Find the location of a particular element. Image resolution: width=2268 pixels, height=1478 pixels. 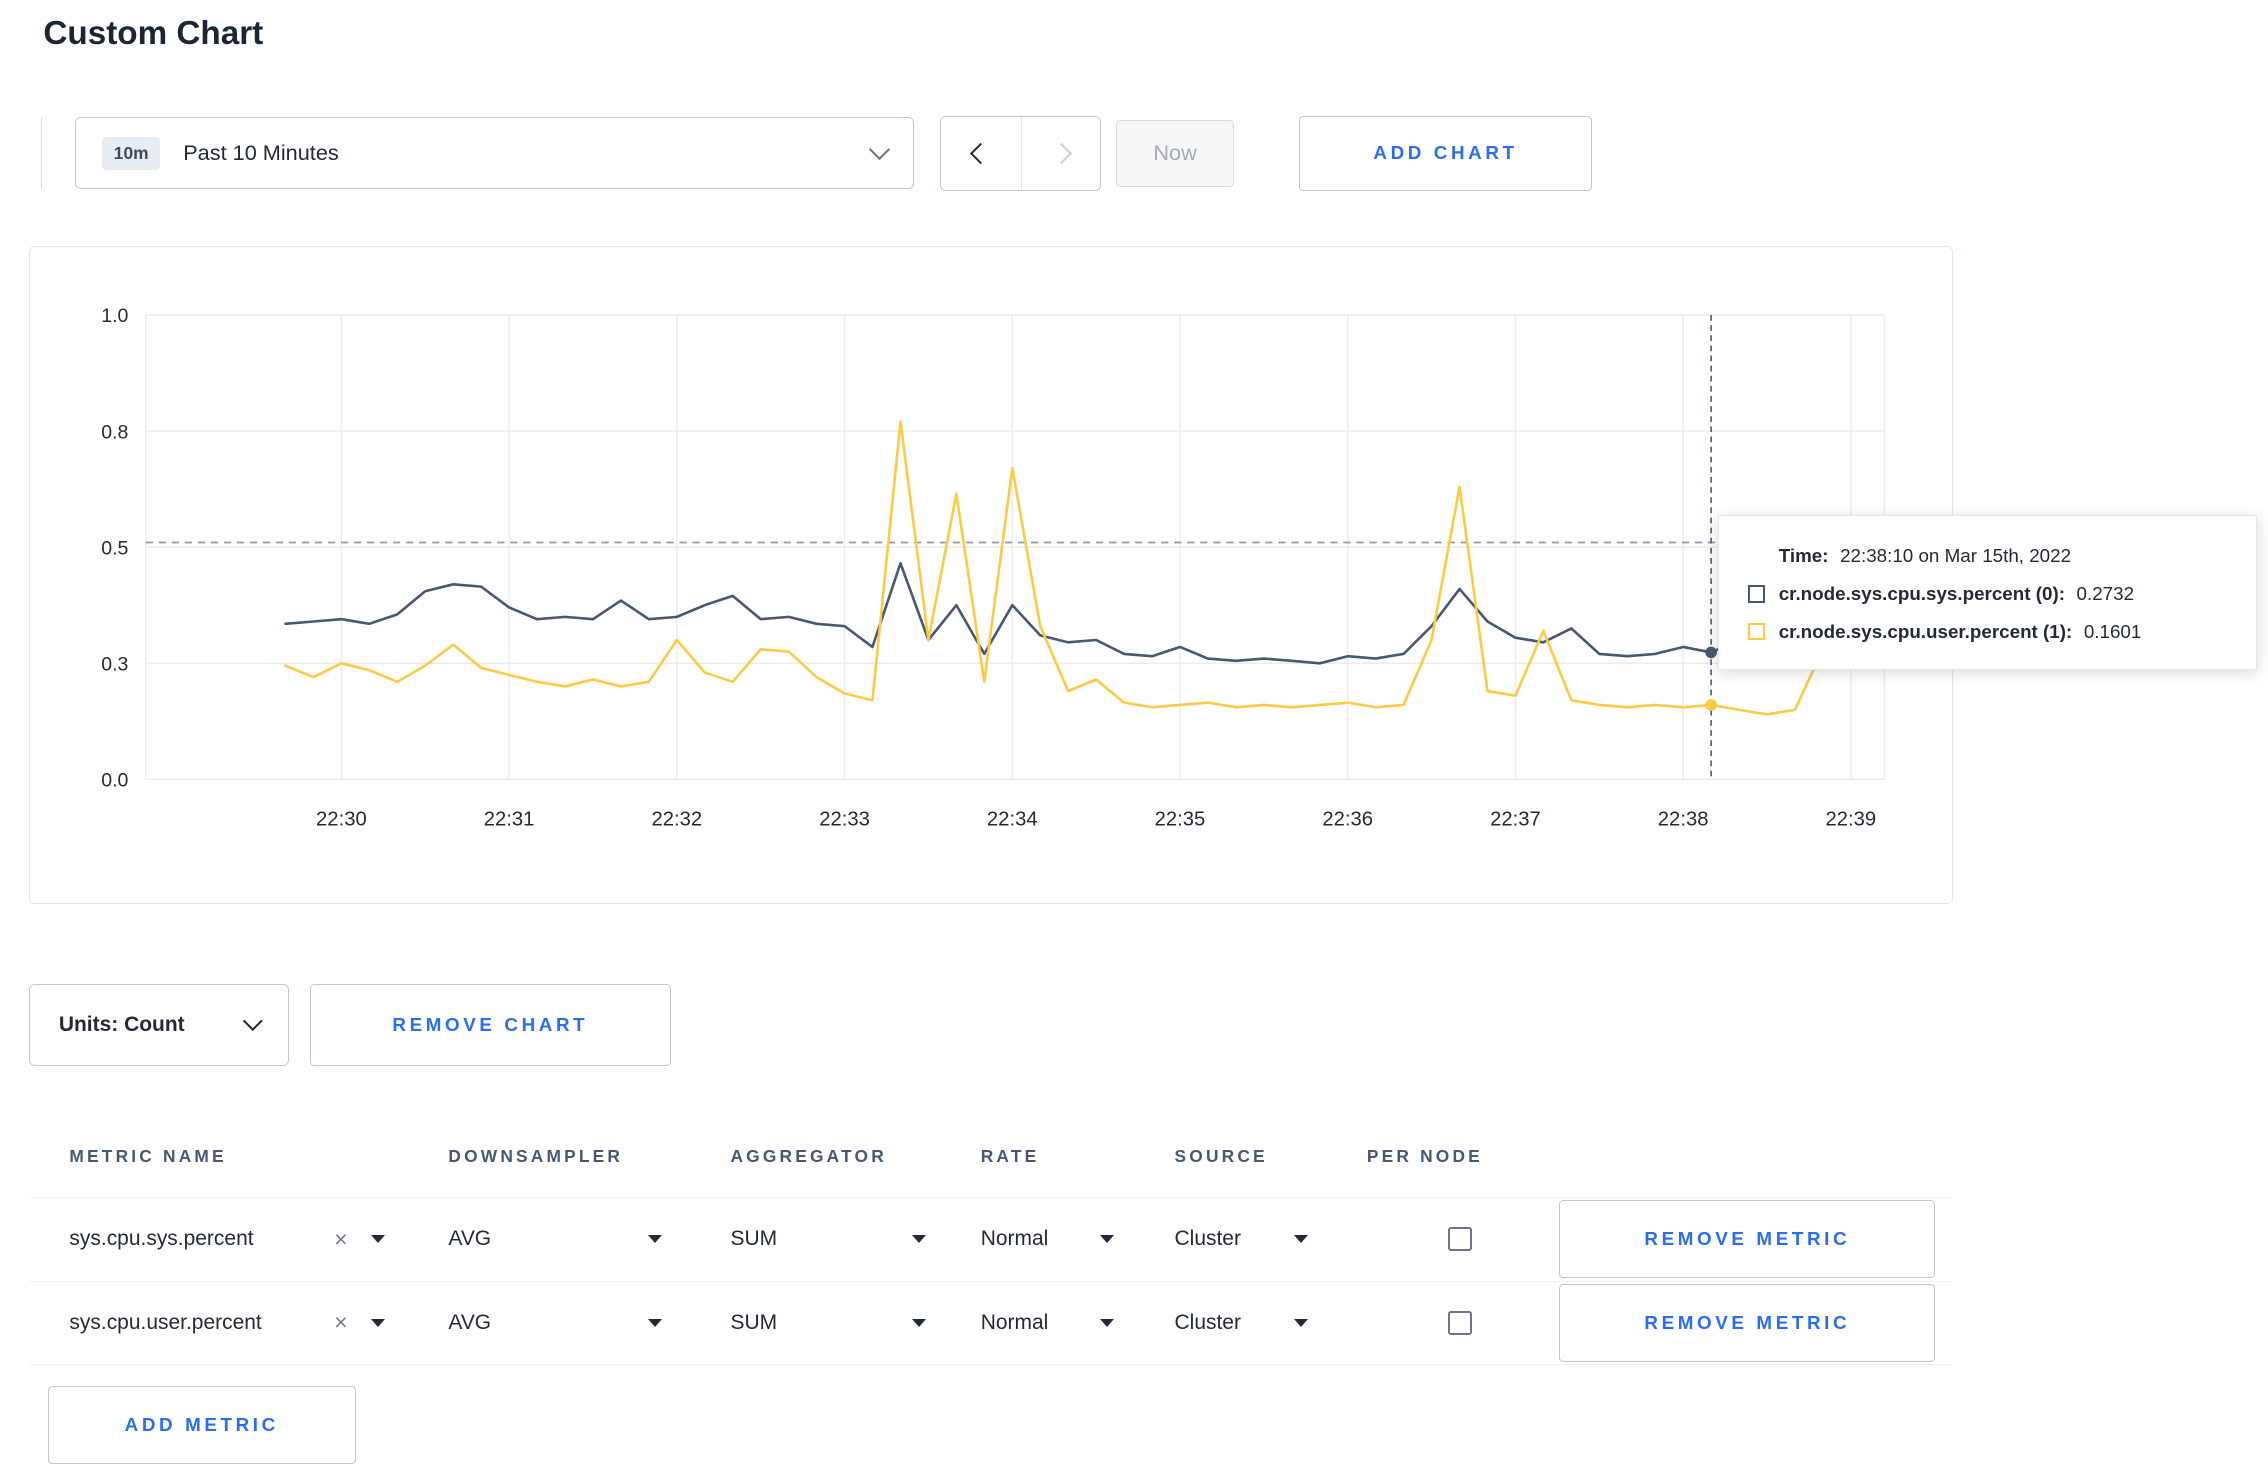

svg-text: 22:33 is located at coordinates (844, 819).